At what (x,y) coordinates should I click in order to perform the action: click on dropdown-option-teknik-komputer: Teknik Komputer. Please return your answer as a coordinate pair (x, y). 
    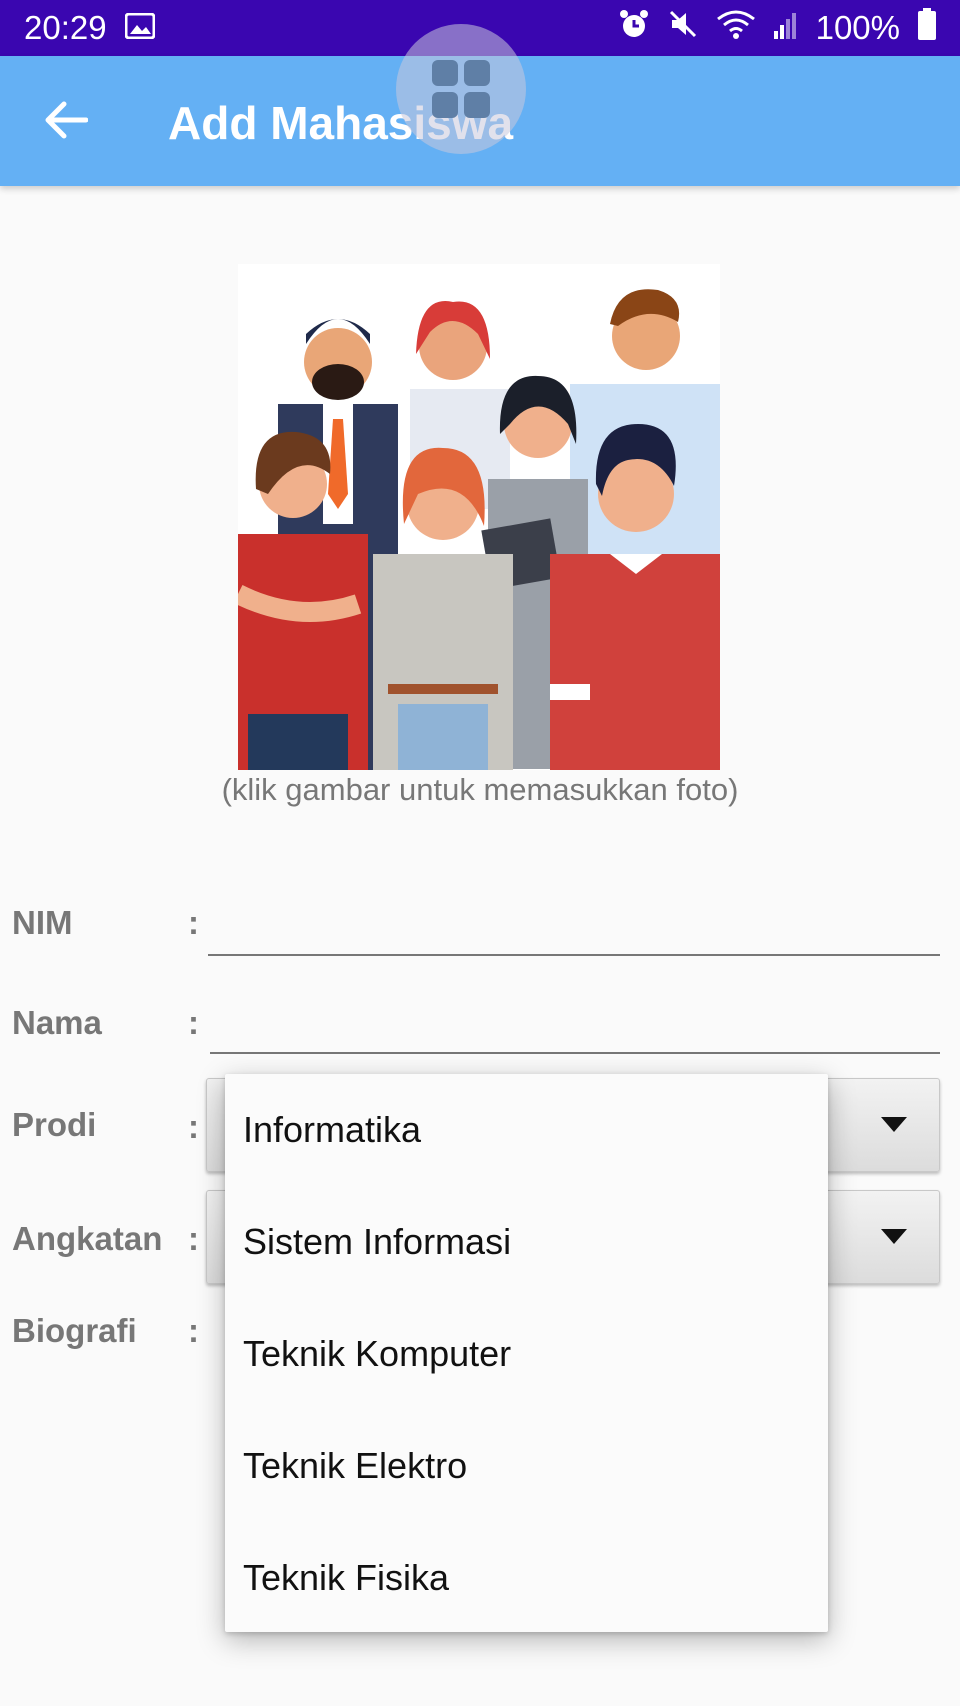
    Looking at the image, I should click on (526, 1354).